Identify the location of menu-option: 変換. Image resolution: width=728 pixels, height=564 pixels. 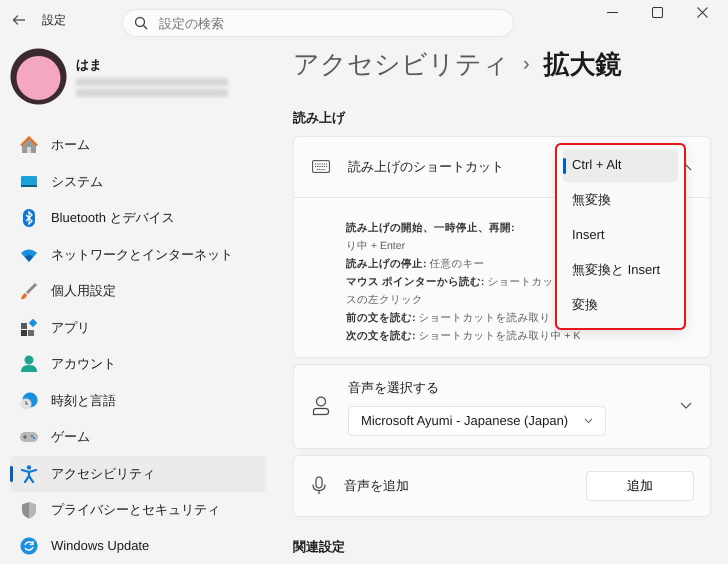
(620, 305).